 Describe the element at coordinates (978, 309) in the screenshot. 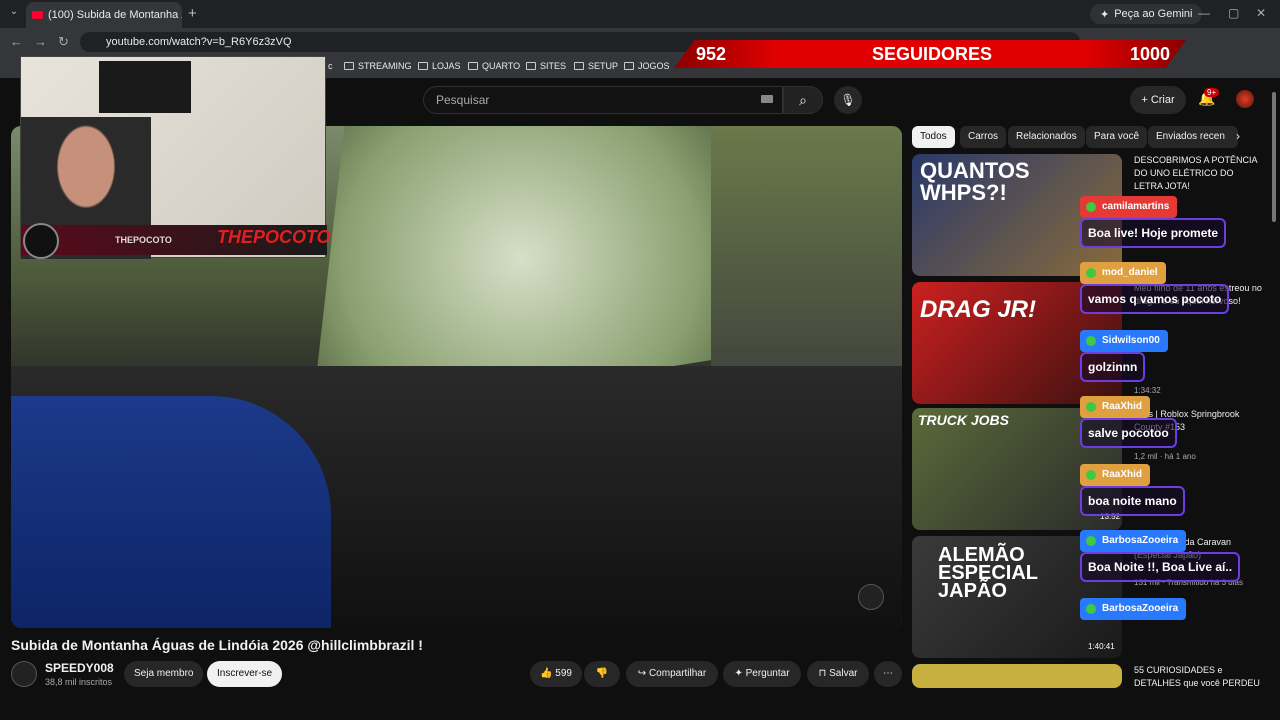

I see `thumb-text: DRAG JR!` at that location.